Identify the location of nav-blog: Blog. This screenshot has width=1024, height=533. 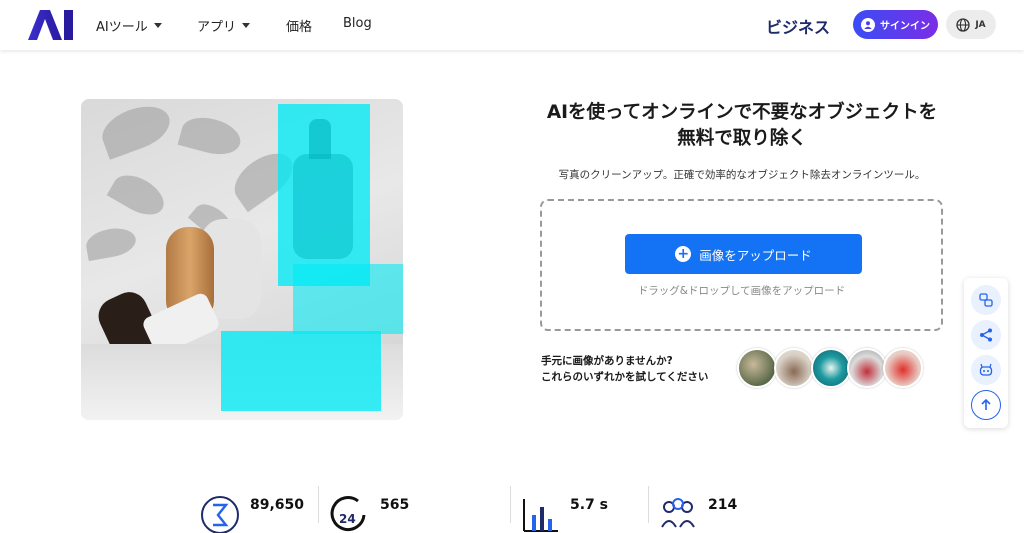
(357, 23).